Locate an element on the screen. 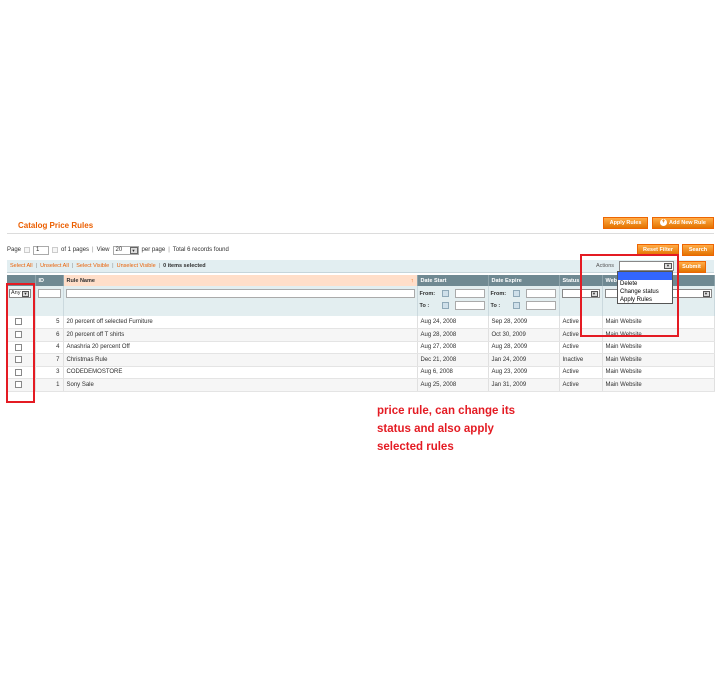 This screenshot has height=680, width=725. date-start-to-input is located at coordinates (469, 305).